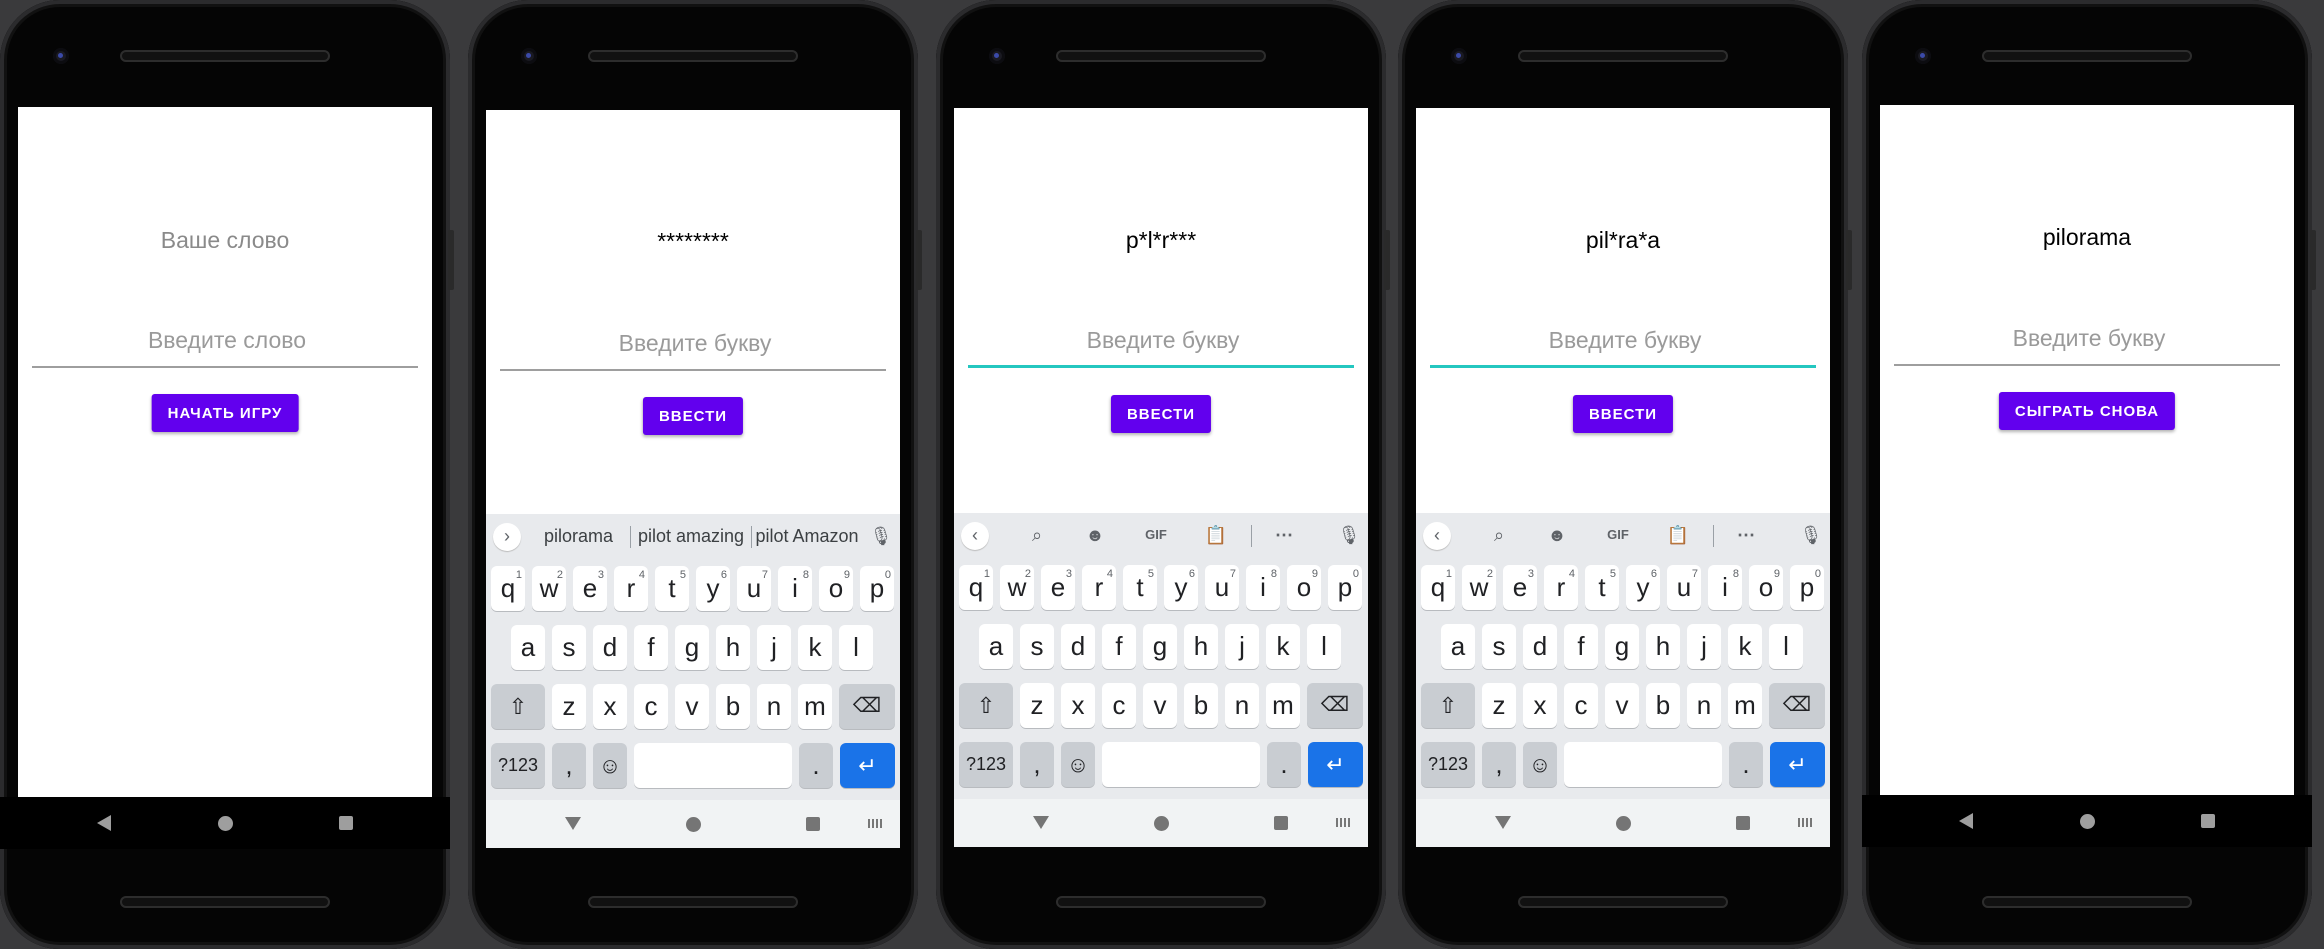 The height and width of the screenshot is (949, 2324). What do you see at coordinates (1745, 646) in the screenshot?
I see `key-k: k` at bounding box center [1745, 646].